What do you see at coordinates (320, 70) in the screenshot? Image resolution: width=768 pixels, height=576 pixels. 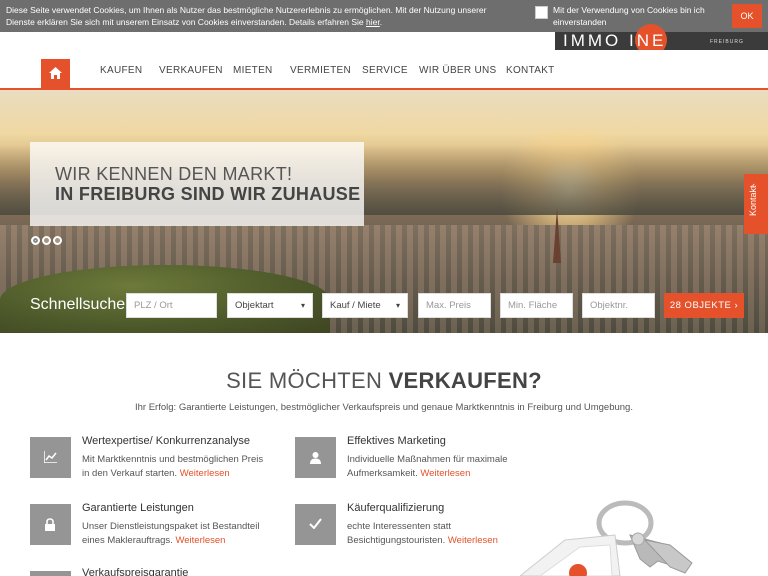 I see `nav-item-vermieten: VERMIETEN` at bounding box center [320, 70].